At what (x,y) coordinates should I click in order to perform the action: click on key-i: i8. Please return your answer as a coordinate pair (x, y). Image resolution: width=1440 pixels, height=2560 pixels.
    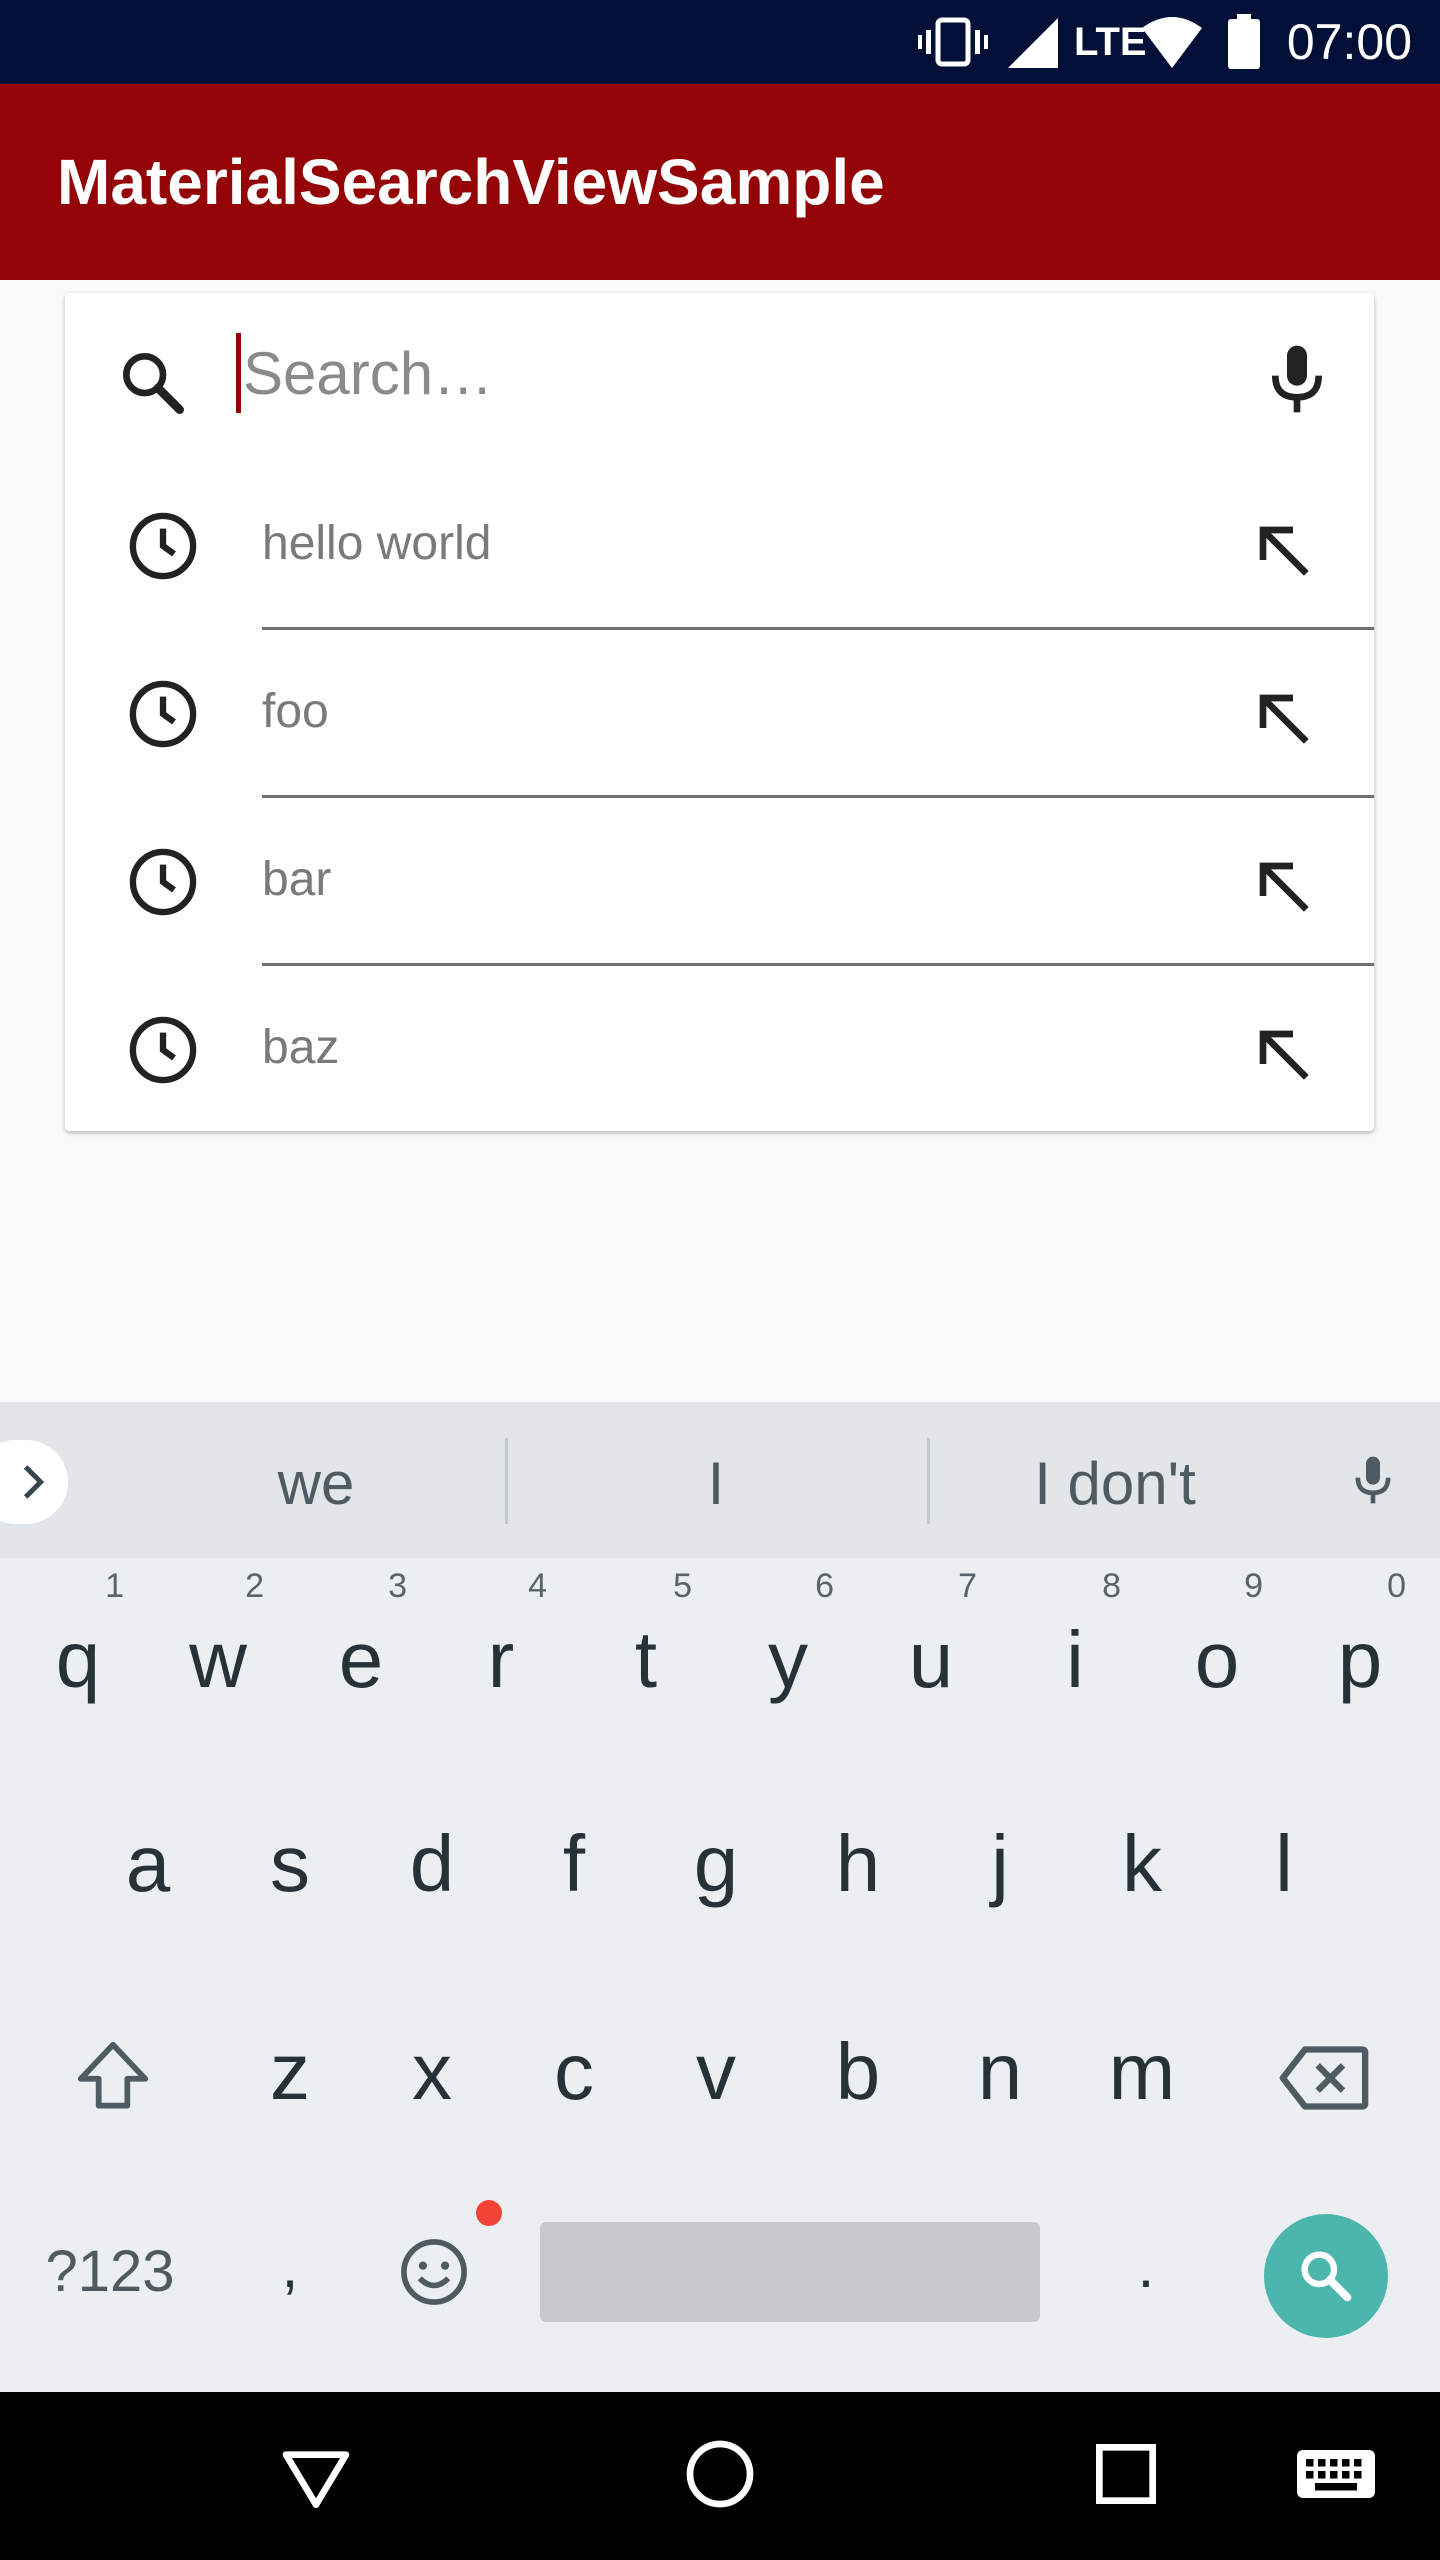
    Looking at the image, I should click on (1078, 1638).